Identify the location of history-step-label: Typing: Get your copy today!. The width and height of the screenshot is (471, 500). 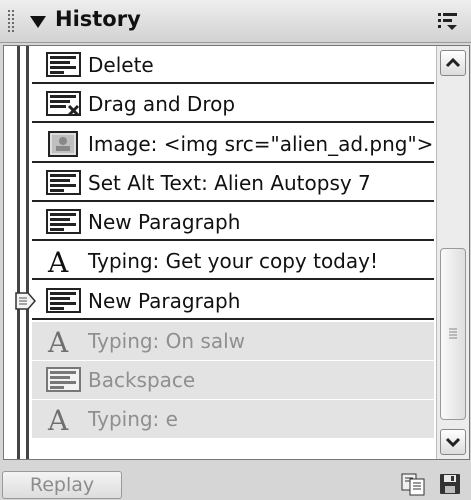
(233, 261).